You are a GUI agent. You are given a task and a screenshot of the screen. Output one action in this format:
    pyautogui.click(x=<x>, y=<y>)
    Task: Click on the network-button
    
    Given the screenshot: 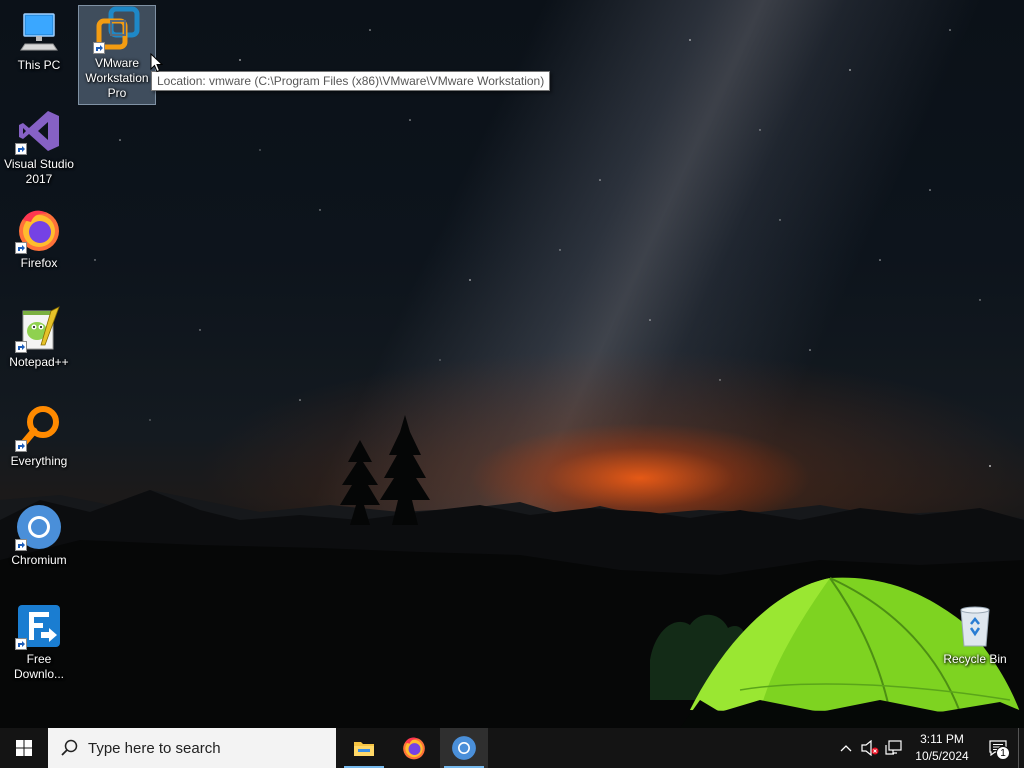 What is the action you would take?
    pyautogui.click(x=894, y=748)
    